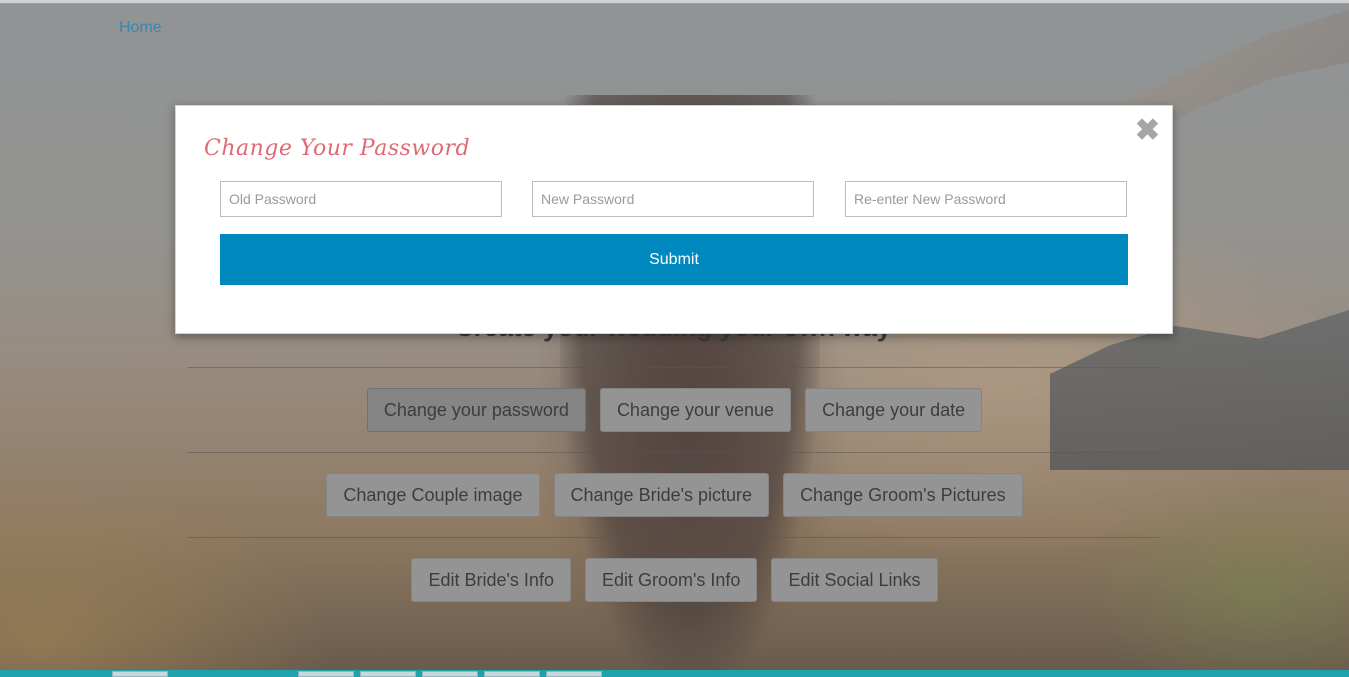 The image size is (1349, 677). I want to click on modal-title: Change Your Password, so click(337, 148).